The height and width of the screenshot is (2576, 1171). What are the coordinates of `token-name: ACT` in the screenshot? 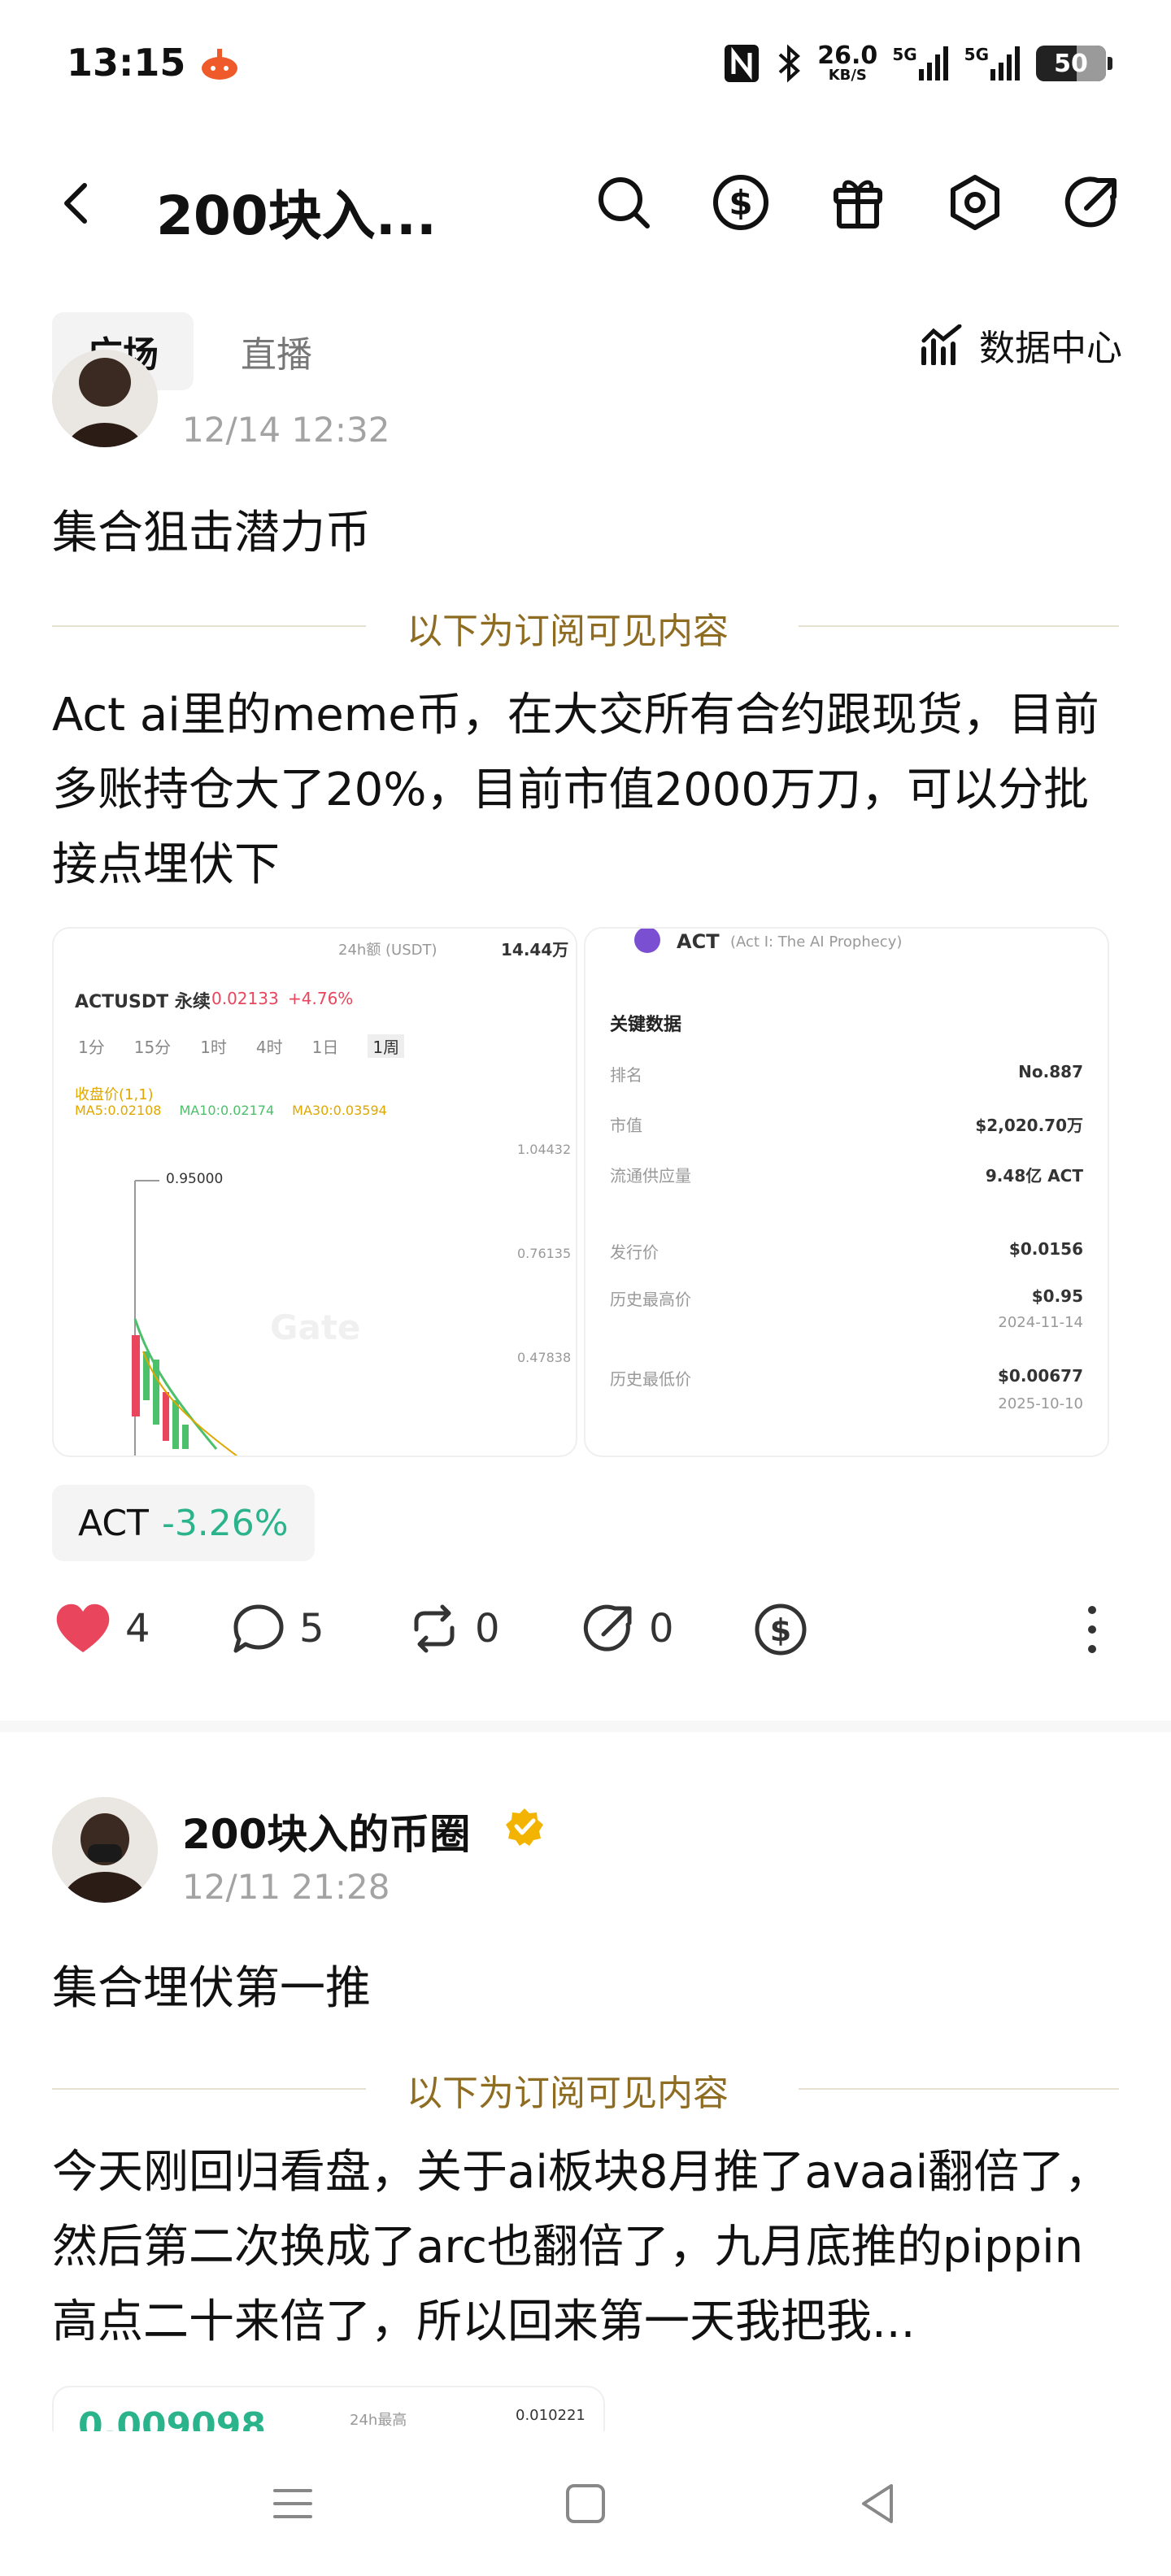 It's located at (698, 942).